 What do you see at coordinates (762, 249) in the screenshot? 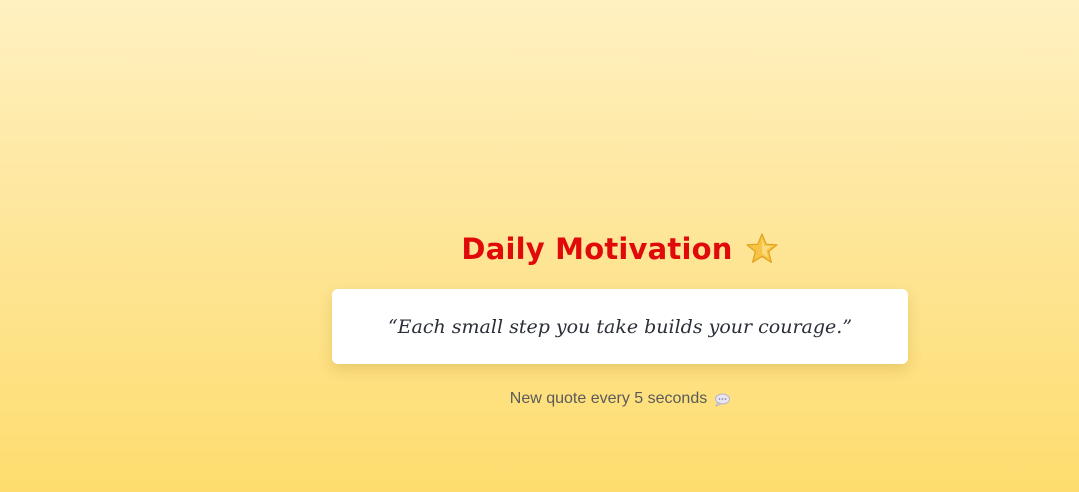
I see `star-icon` at bounding box center [762, 249].